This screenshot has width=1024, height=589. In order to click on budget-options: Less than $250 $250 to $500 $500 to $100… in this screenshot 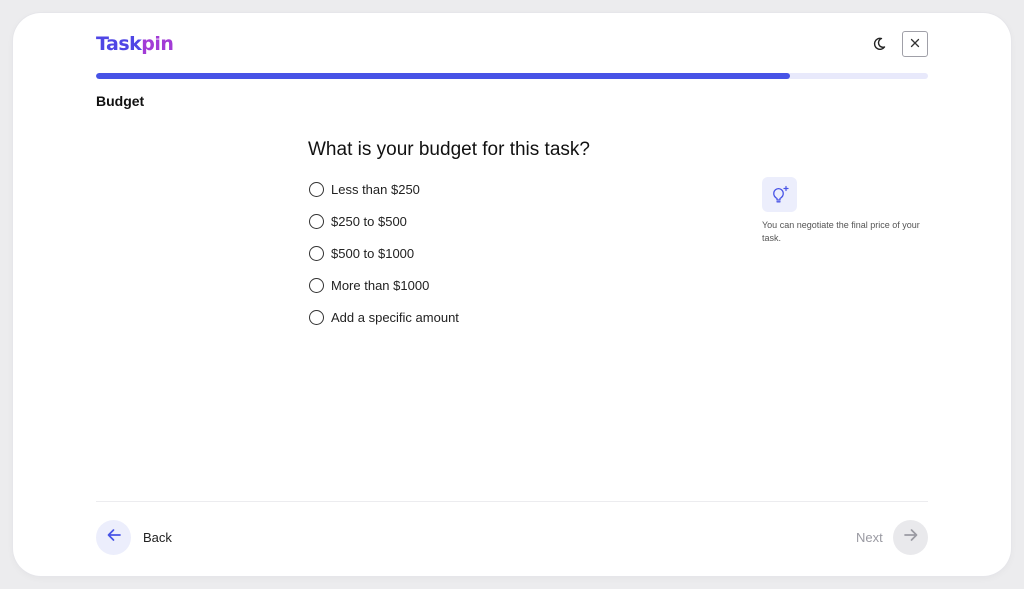, I will do `click(384, 253)`.